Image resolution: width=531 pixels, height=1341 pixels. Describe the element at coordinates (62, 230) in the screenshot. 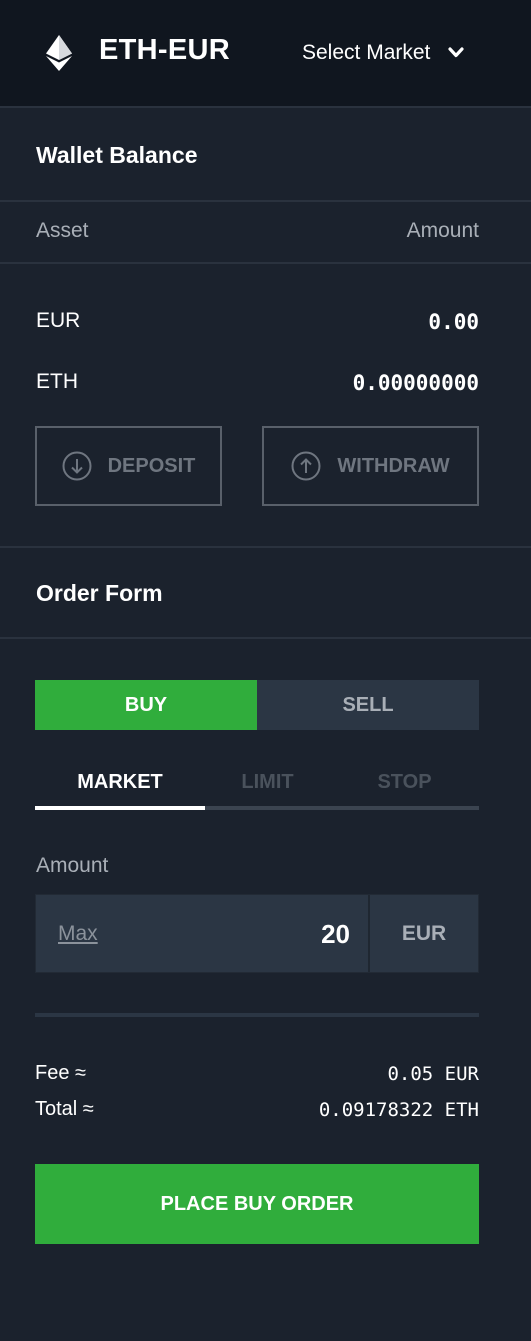

I see `column-header-asset: Asset` at that location.